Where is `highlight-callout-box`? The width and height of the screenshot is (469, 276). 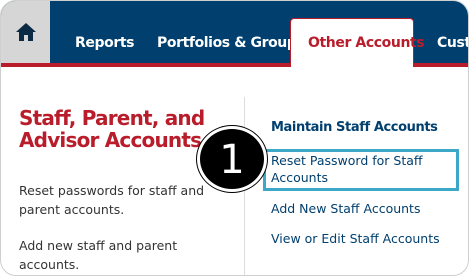 highlight-callout-box is located at coordinates (361, 170).